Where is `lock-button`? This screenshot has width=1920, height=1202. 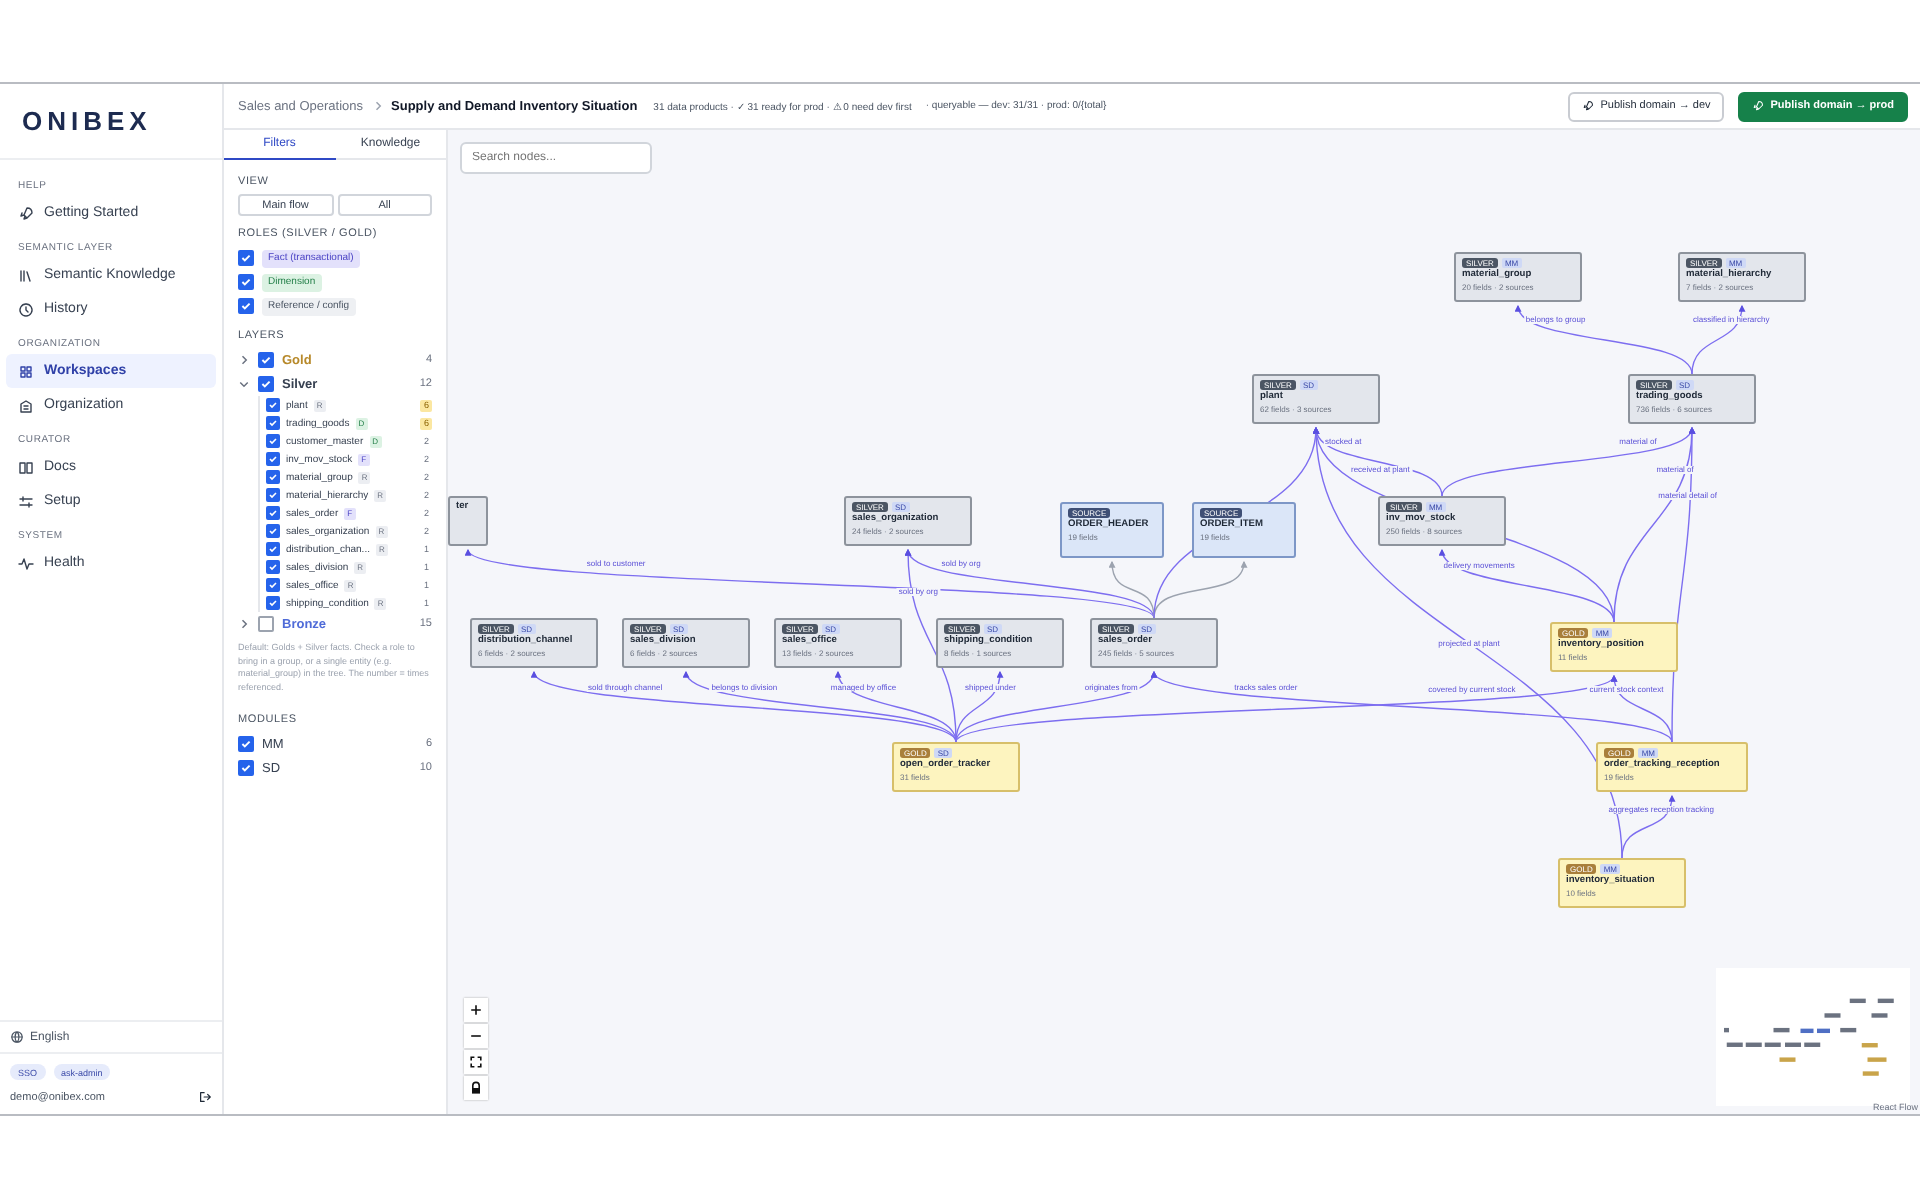 lock-button is located at coordinates (476, 1088).